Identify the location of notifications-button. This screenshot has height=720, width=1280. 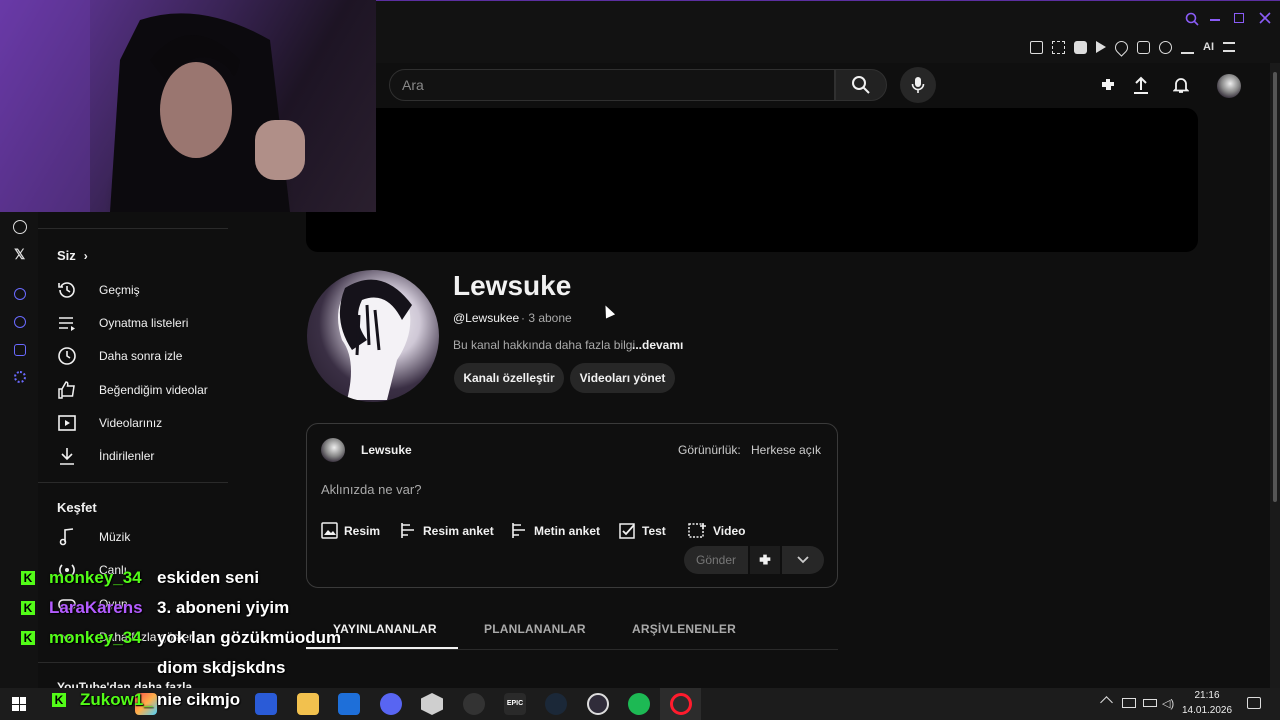
(1181, 85).